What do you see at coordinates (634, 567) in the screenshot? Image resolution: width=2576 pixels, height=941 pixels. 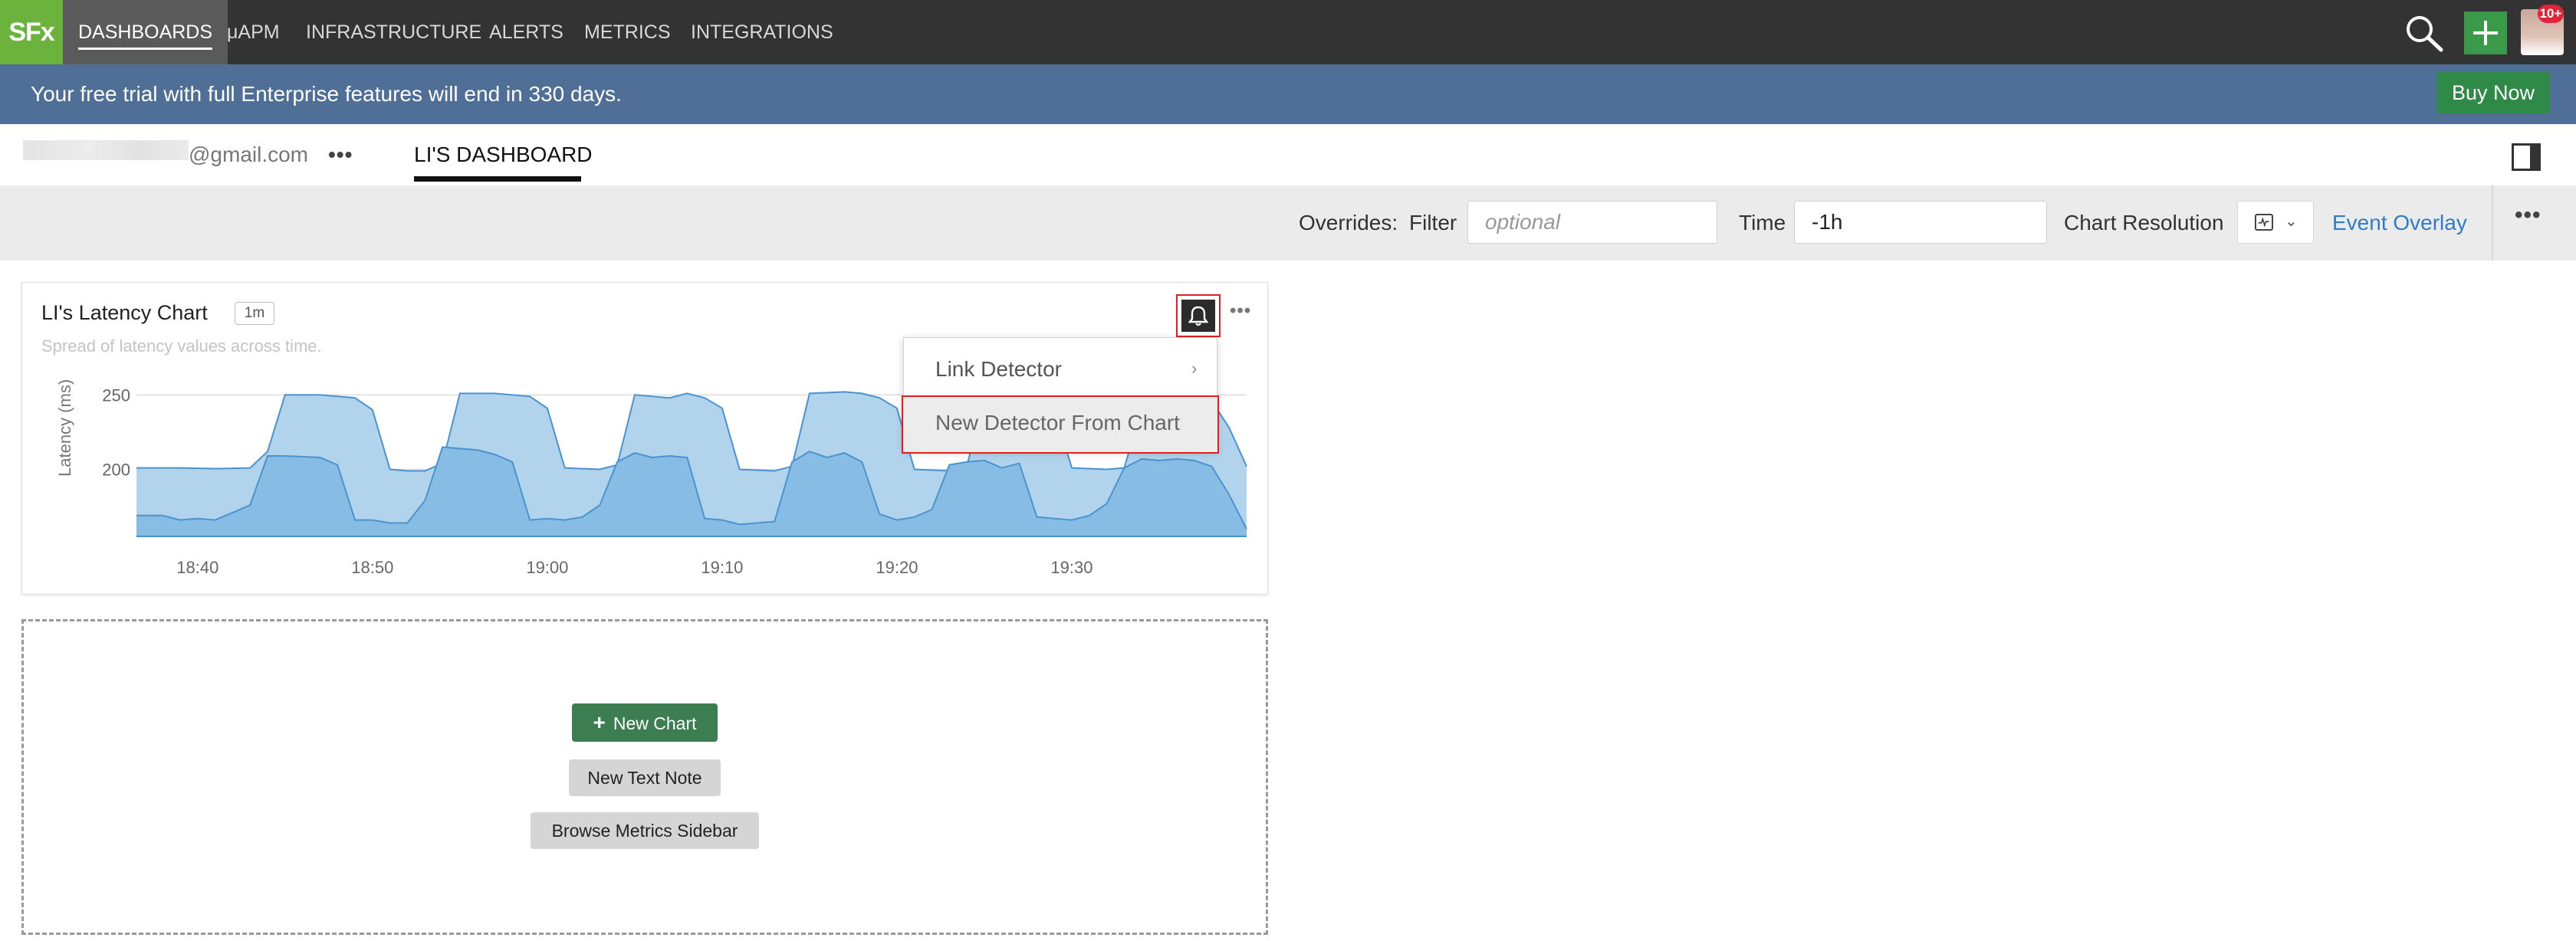 I see `x-axis-ticks: 18:40 18:50 19:00 19:10 19:20 19:30` at bounding box center [634, 567].